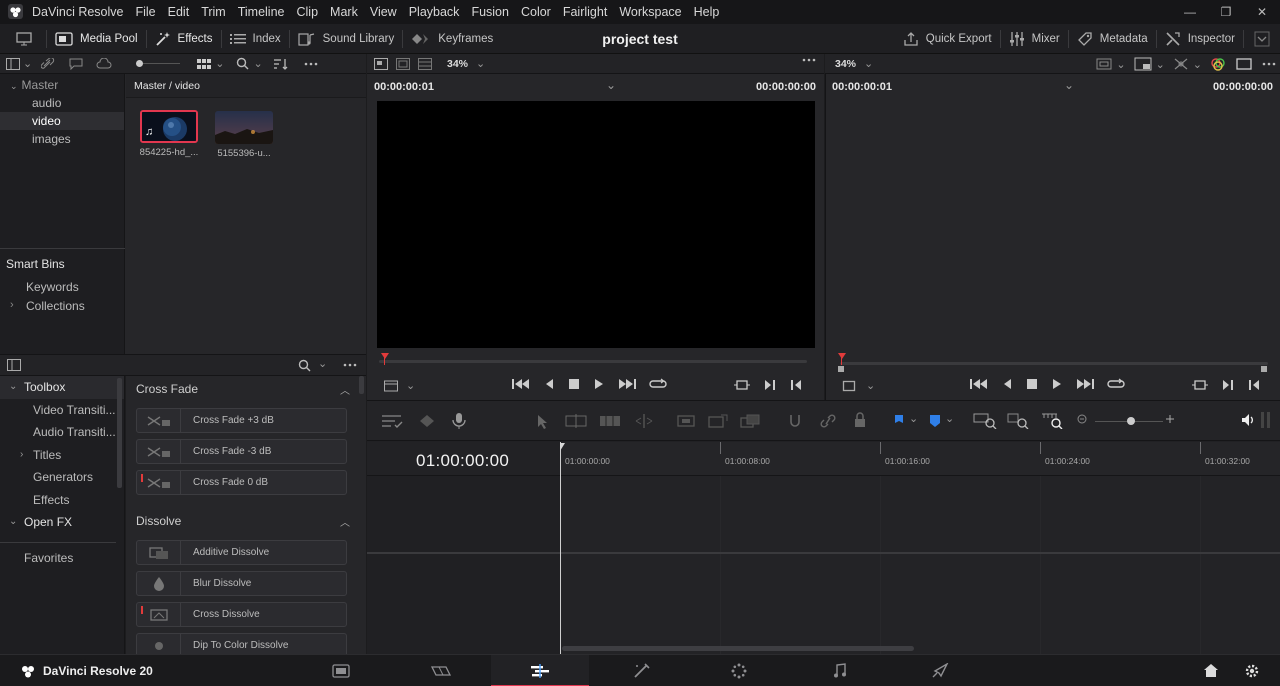  What do you see at coordinates (585, 12) in the screenshot?
I see `menu-fairlight: Fairlight` at bounding box center [585, 12].